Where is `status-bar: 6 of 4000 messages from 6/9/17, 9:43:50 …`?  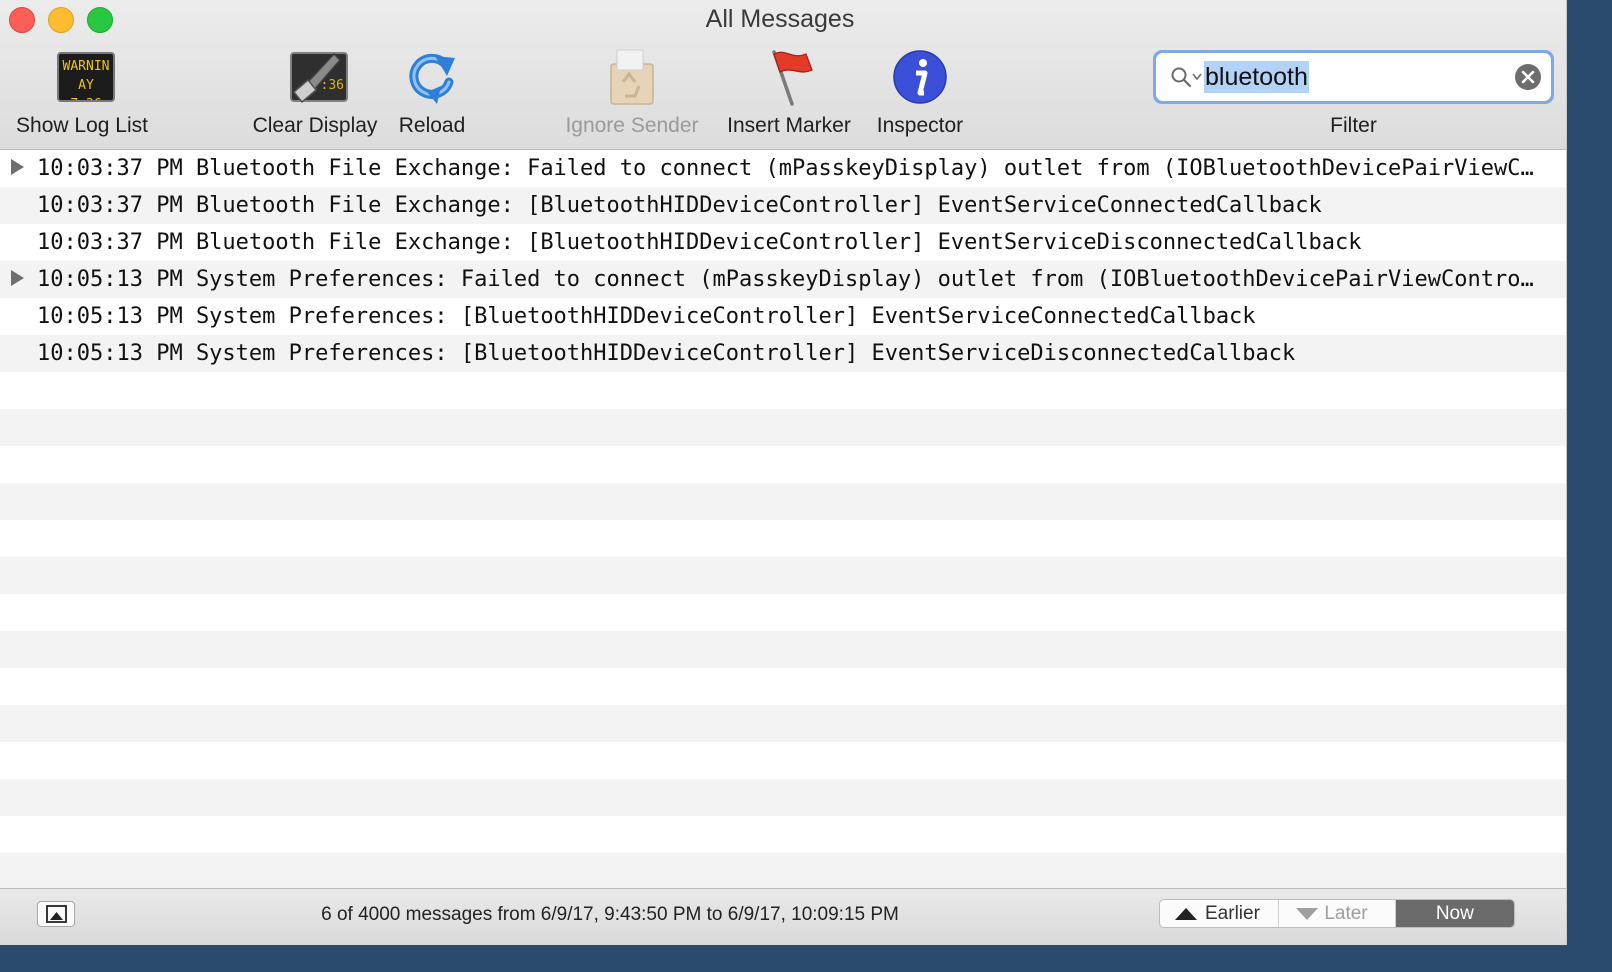
status-bar: 6 of 4000 messages from 6/9/17, 9:43:50 … is located at coordinates (783, 916).